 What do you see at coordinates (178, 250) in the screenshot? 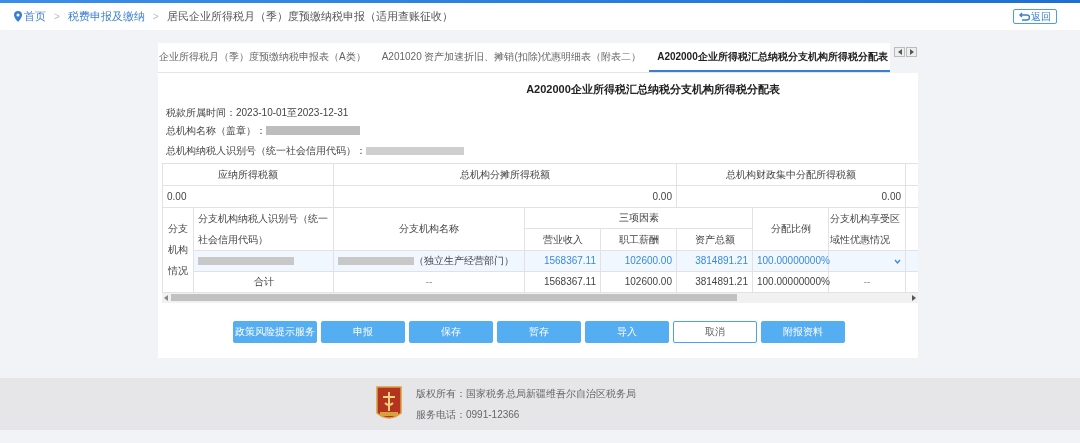
I see `section-label: 分支机构情况` at bounding box center [178, 250].